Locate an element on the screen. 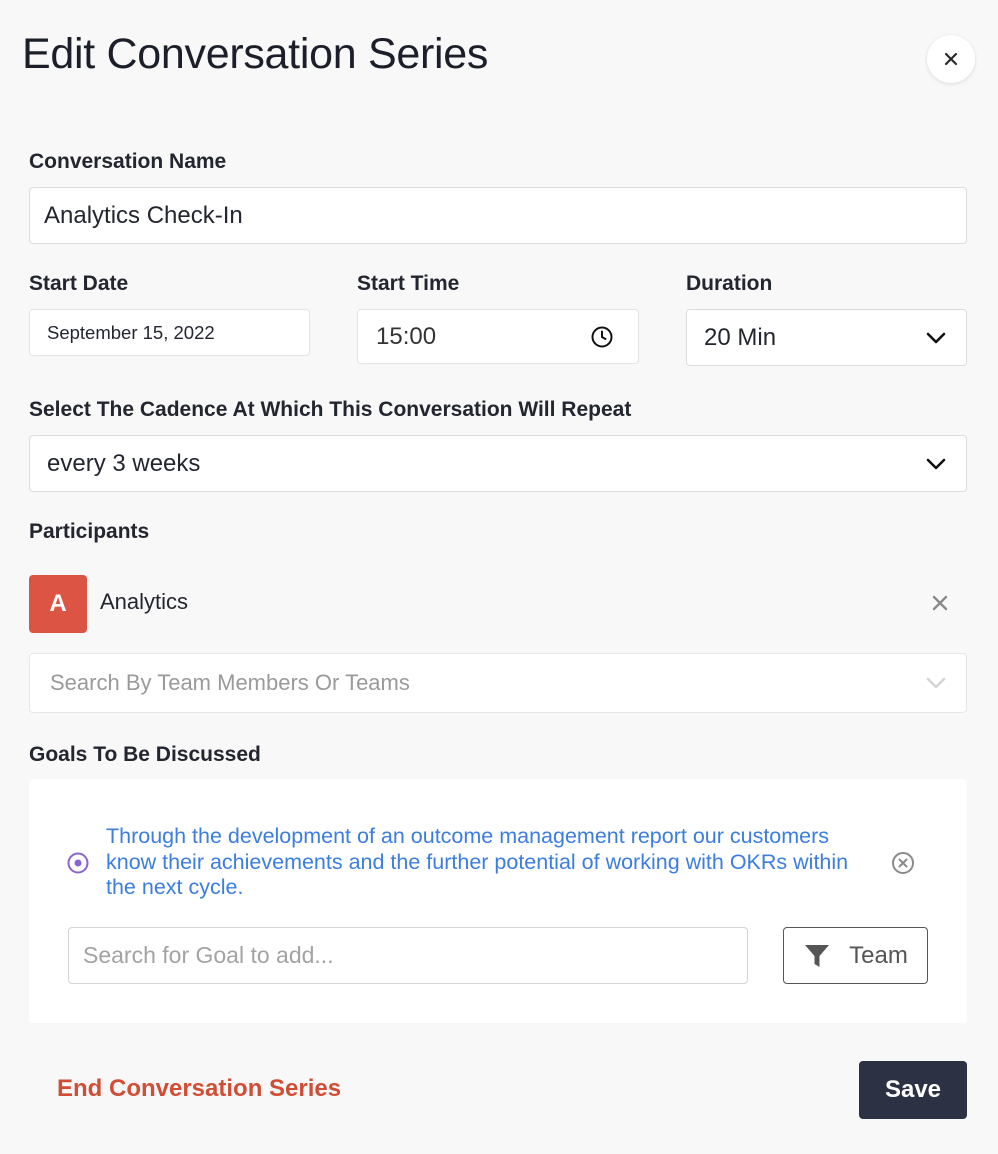 This screenshot has height=1154, width=998. conversation-name-input: Analytics Check-In is located at coordinates (498, 215).